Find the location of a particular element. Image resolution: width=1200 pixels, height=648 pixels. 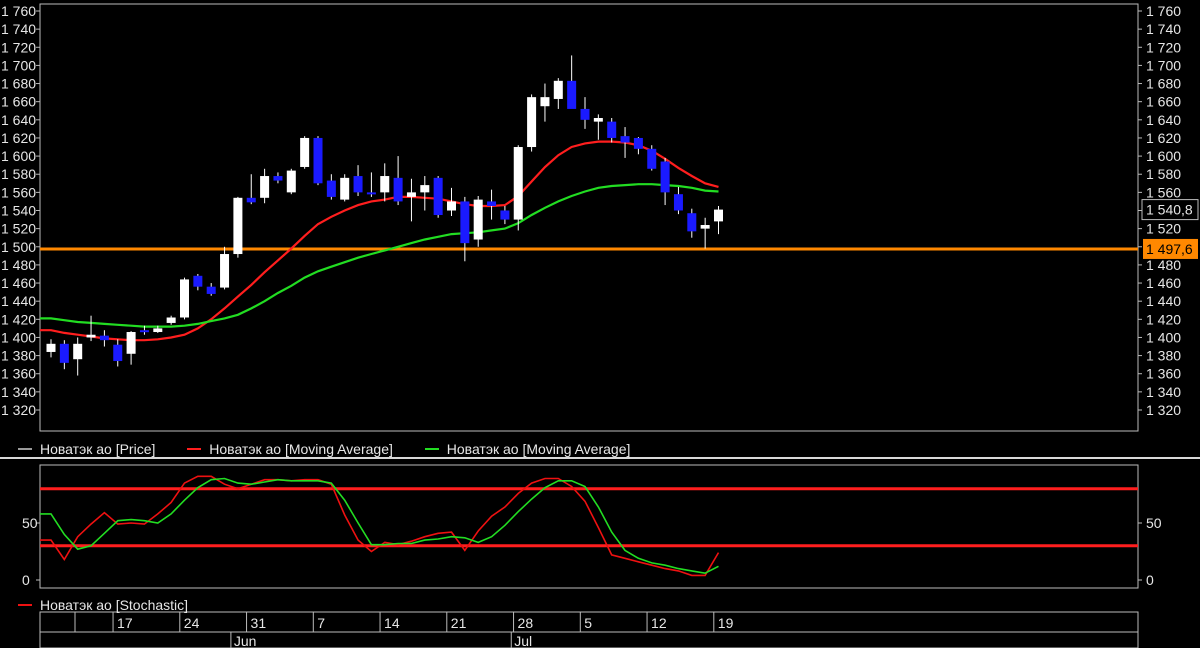

y-tick-label-left: 1 600 is located at coordinates (18, 156).